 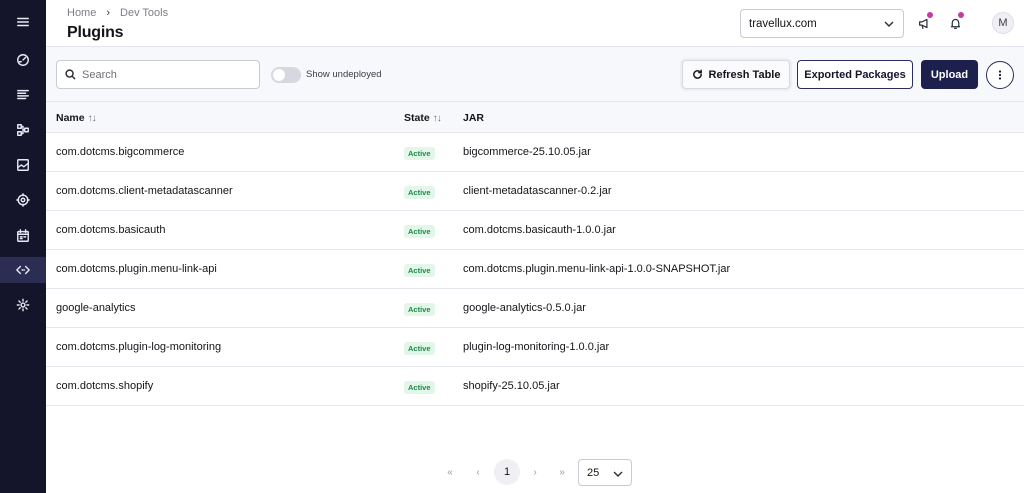 I want to click on plugin-name: com.dotcms.bigcommerce, so click(x=120, y=152).